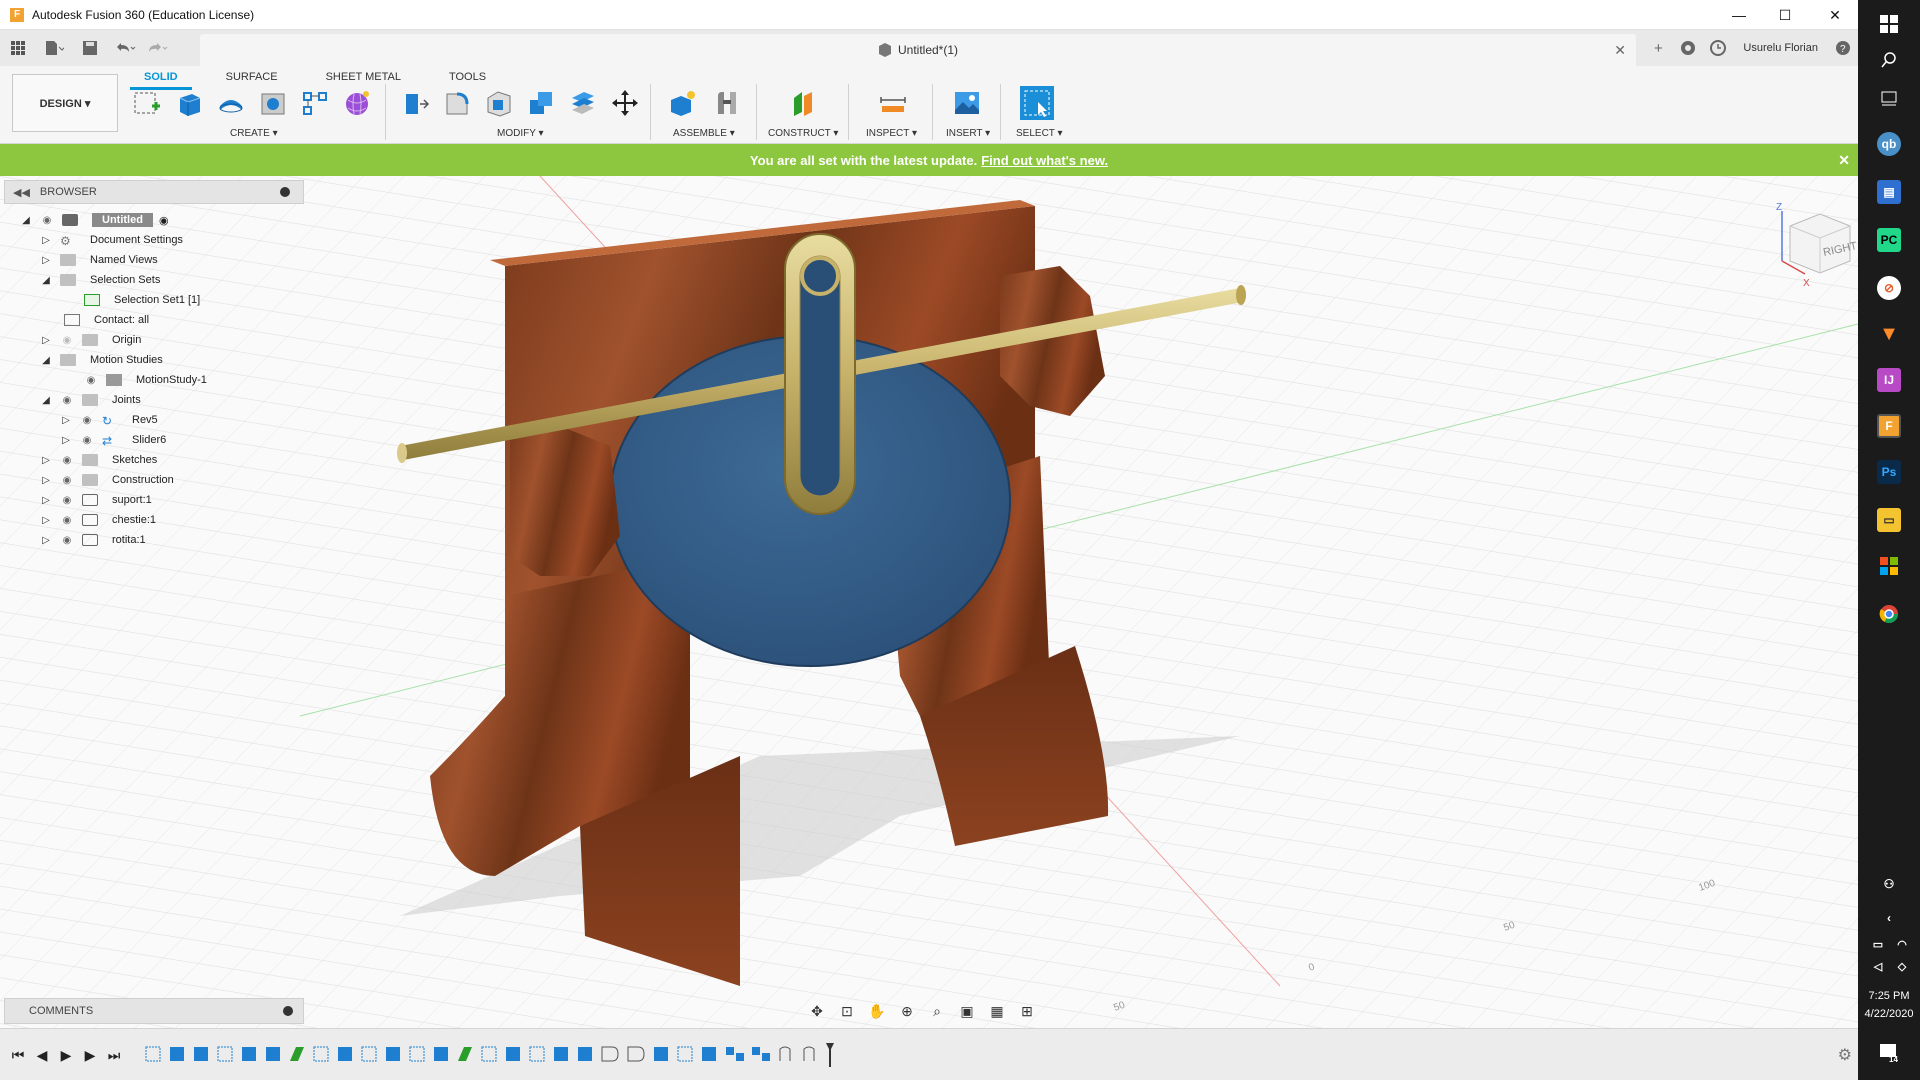 Image resolution: width=1920 pixels, height=1080 pixels. What do you see at coordinates (803, 103) in the screenshot?
I see `offset-plane-icon` at bounding box center [803, 103].